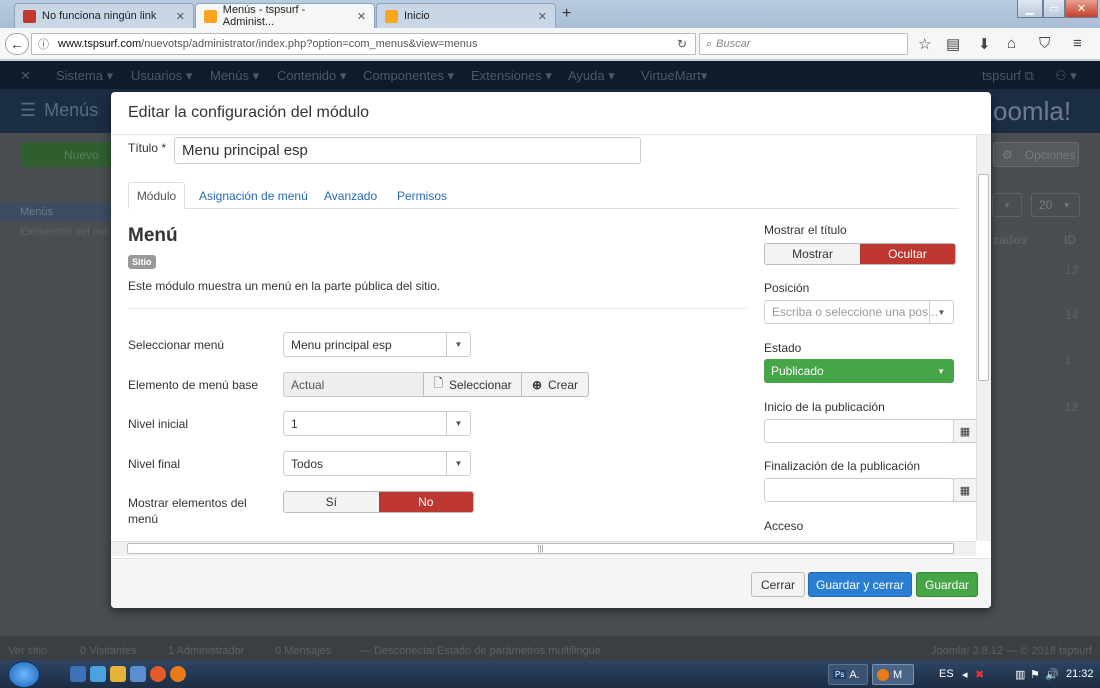 Image resolution: width=1100 pixels, height=688 pixels. I want to click on arrow-left-icon: ←, so click(17, 44).